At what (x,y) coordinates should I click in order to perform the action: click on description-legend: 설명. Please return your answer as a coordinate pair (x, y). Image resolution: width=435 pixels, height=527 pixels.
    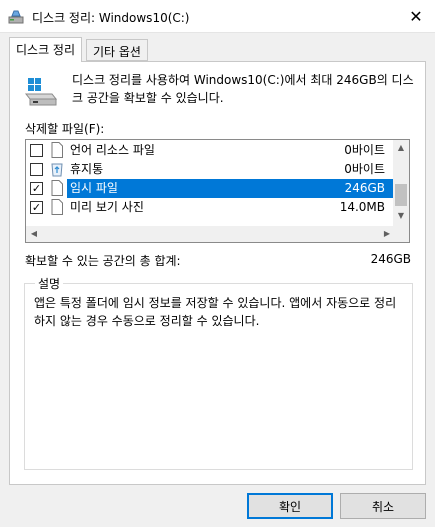
    Looking at the image, I should click on (49, 283).